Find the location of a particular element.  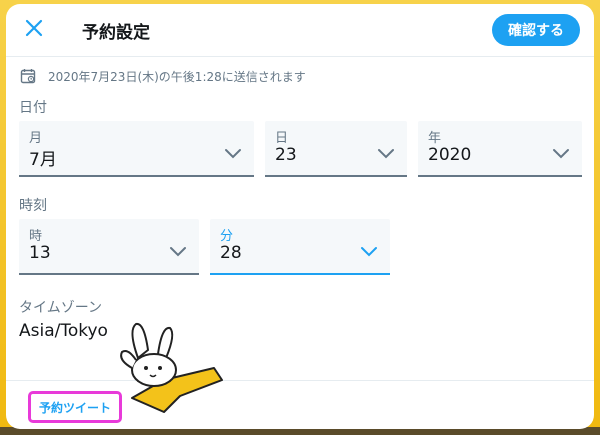

day-label: 日 is located at coordinates (282, 138).